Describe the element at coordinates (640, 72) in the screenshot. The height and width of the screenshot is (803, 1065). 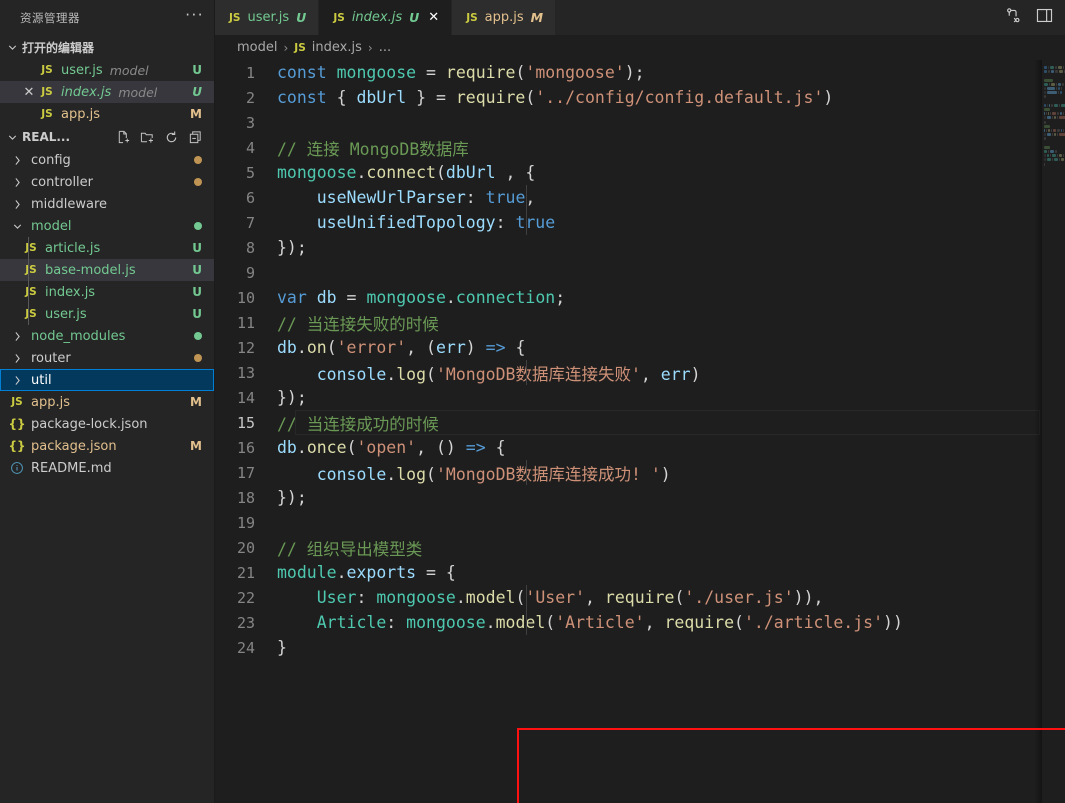
I see `code-line: 1 const mongoose = require('mongoose');` at that location.